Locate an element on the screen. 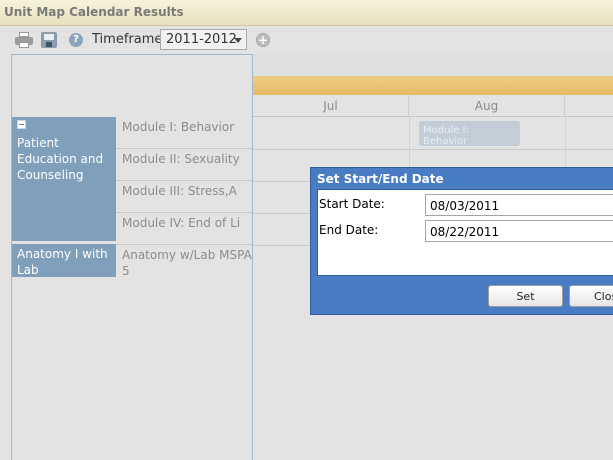 The width and height of the screenshot is (613, 460). timeline-header-band is located at coordinates (433, 85).